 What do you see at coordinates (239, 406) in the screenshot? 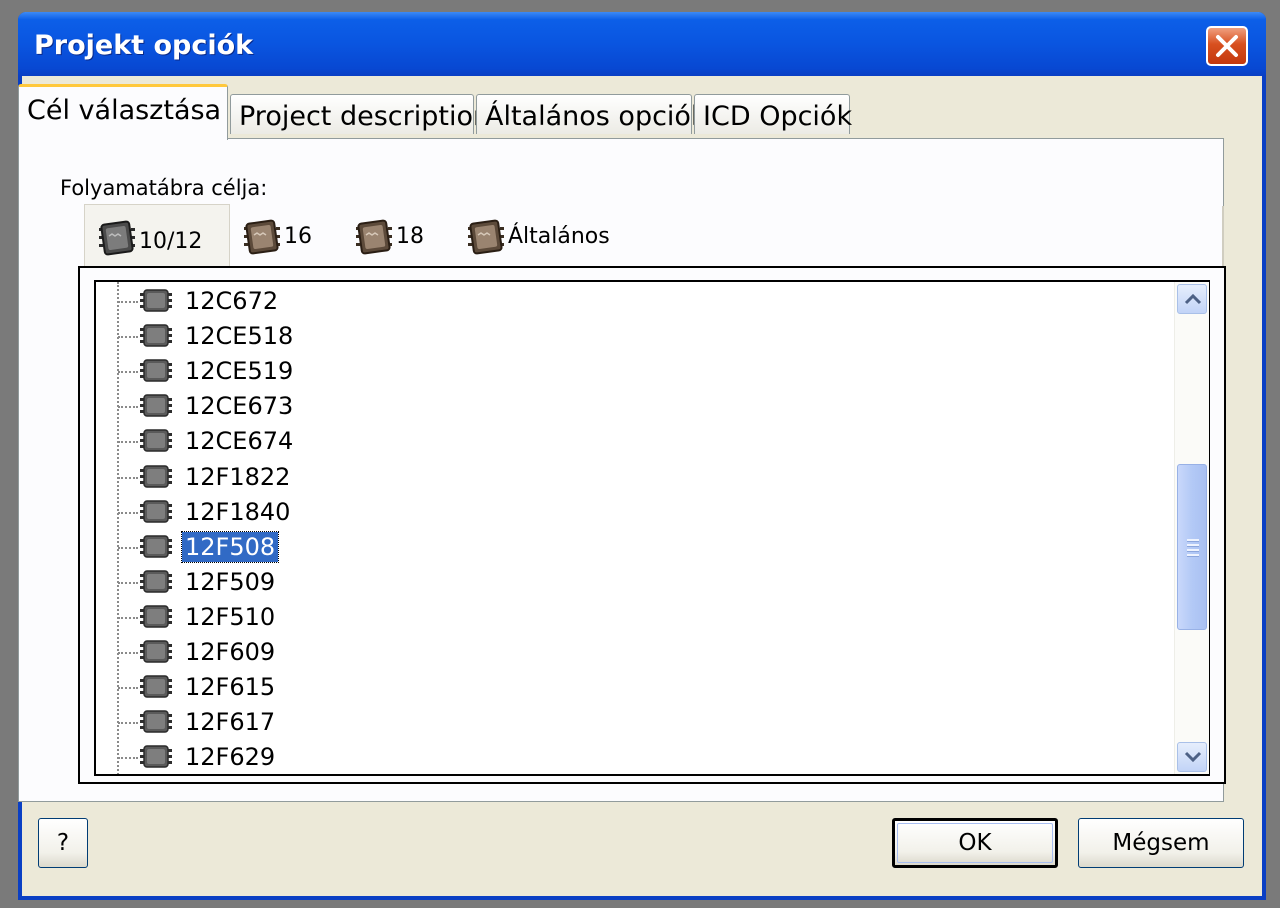
I see `tree-item-label: 12CE673` at bounding box center [239, 406].